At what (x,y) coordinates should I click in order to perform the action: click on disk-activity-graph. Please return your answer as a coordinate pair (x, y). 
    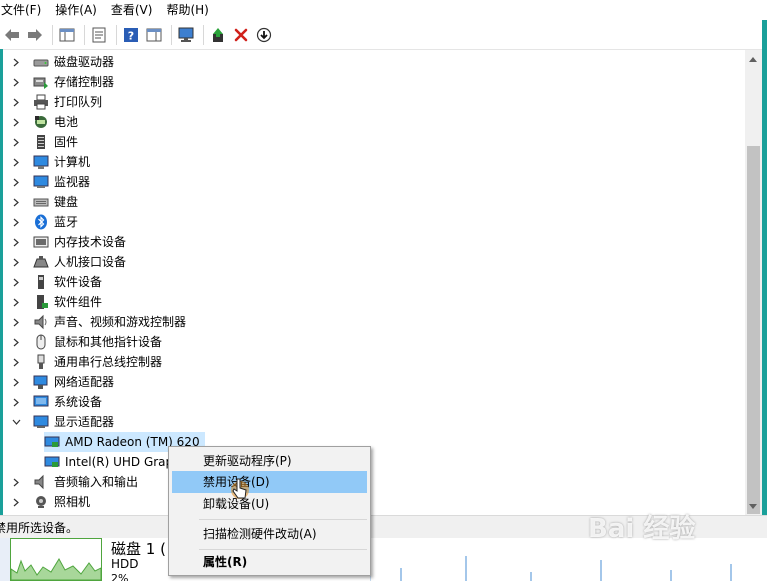
    Looking at the image, I should click on (568, 559).